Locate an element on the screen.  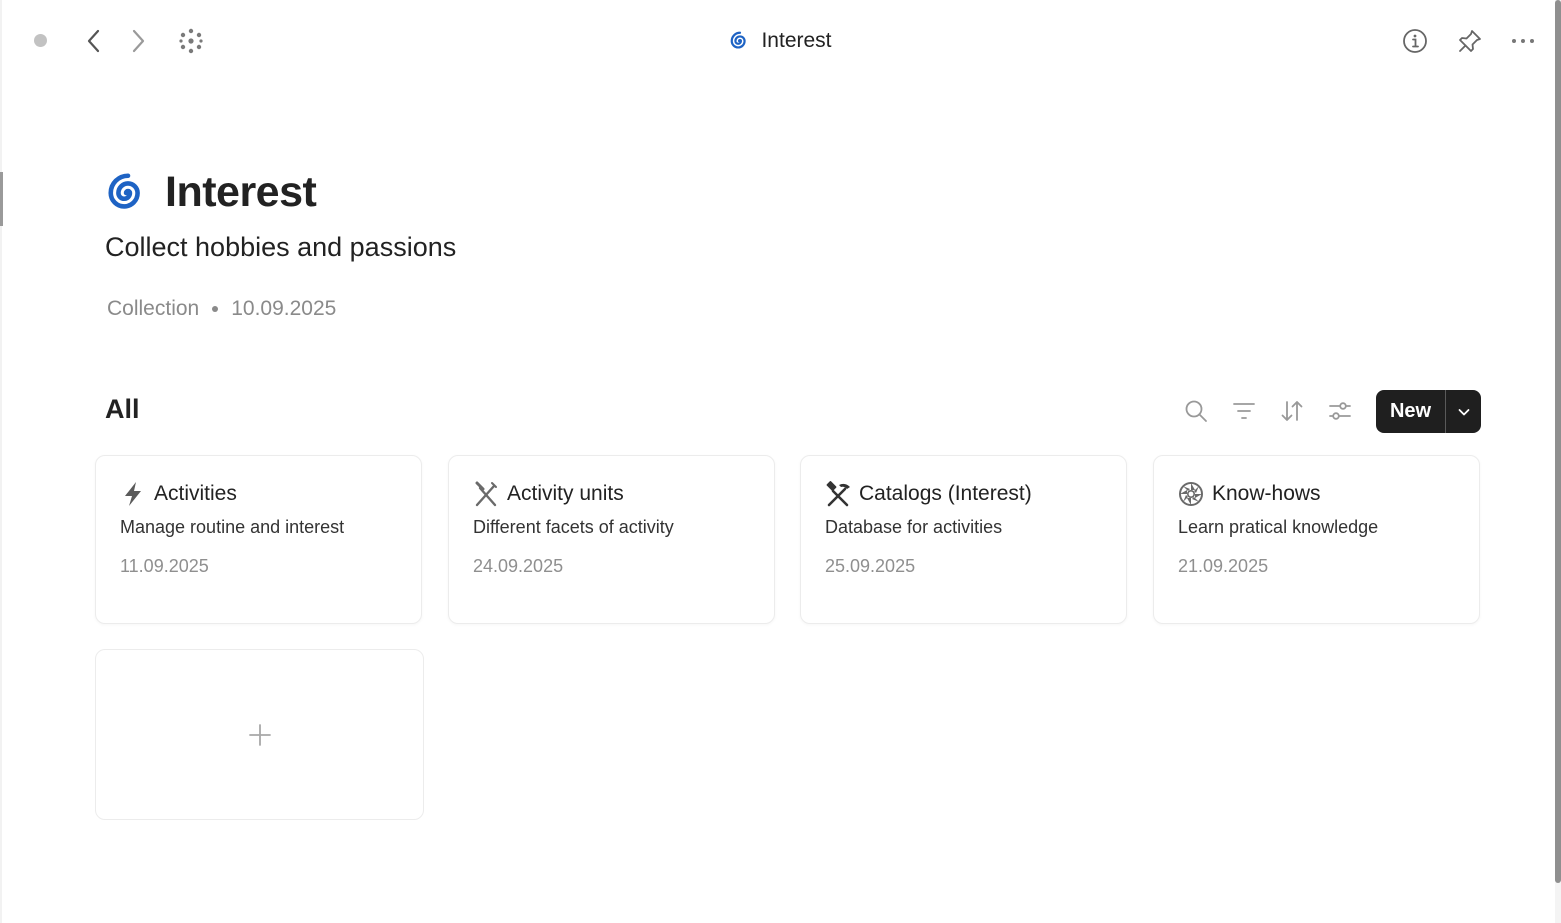
info-icon is located at coordinates (1415, 41).